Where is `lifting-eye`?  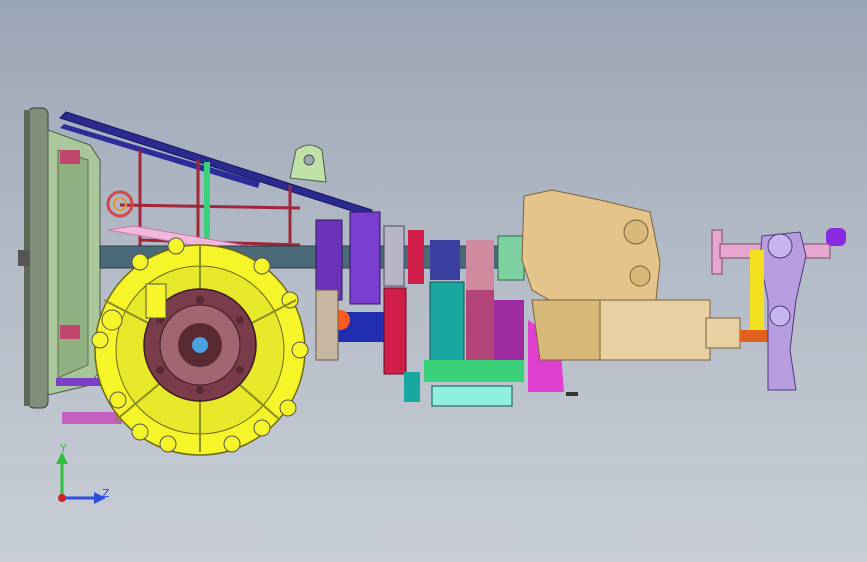
lifting-eye is located at coordinates (308, 163).